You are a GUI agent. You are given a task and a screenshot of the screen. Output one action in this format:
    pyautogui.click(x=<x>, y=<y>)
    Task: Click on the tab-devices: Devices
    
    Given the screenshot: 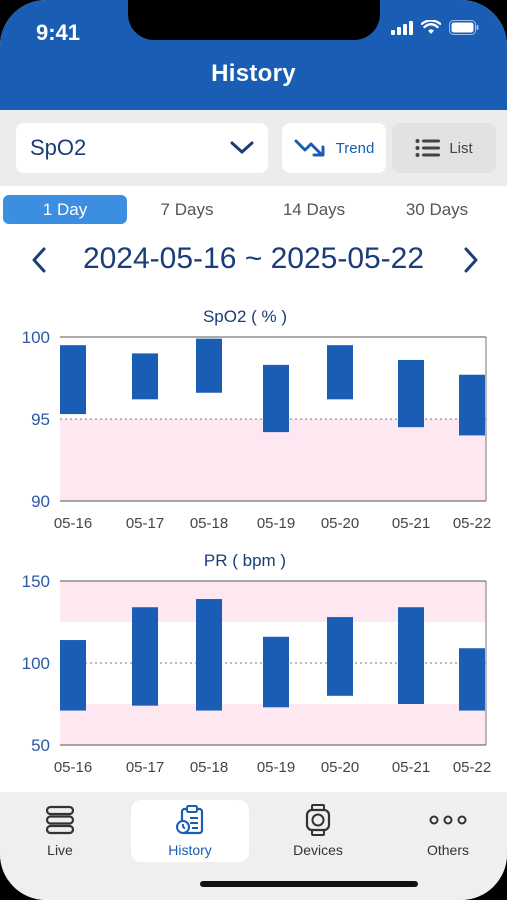 What is the action you would take?
    pyautogui.click(x=318, y=831)
    